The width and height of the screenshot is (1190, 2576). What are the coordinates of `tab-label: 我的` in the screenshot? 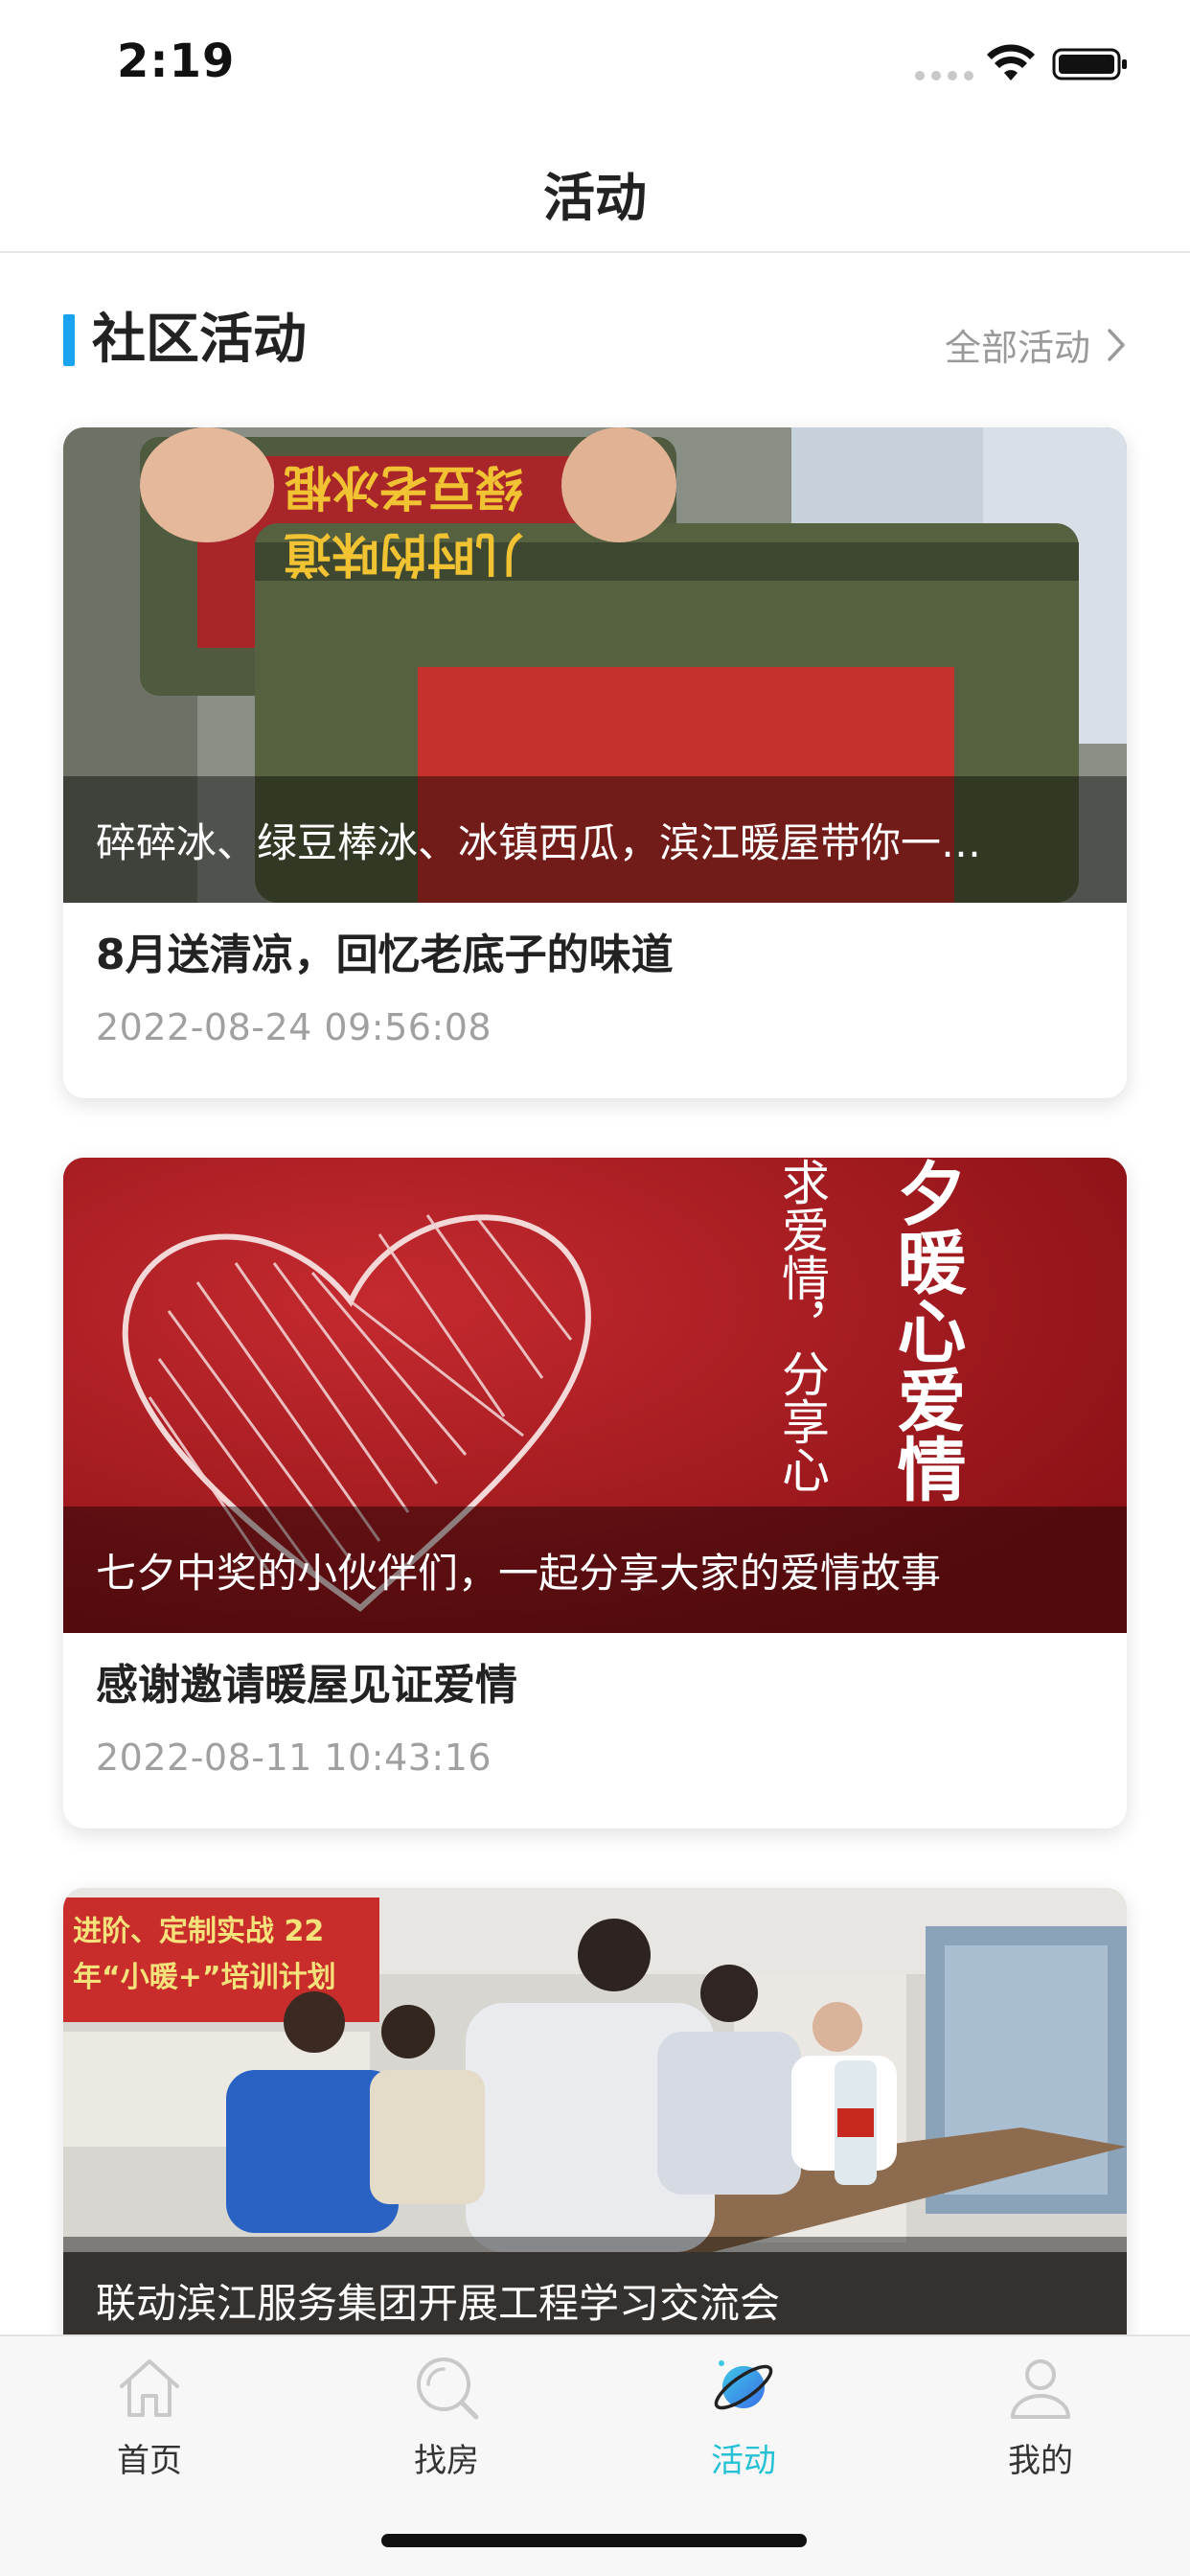 It's located at (1040, 2461).